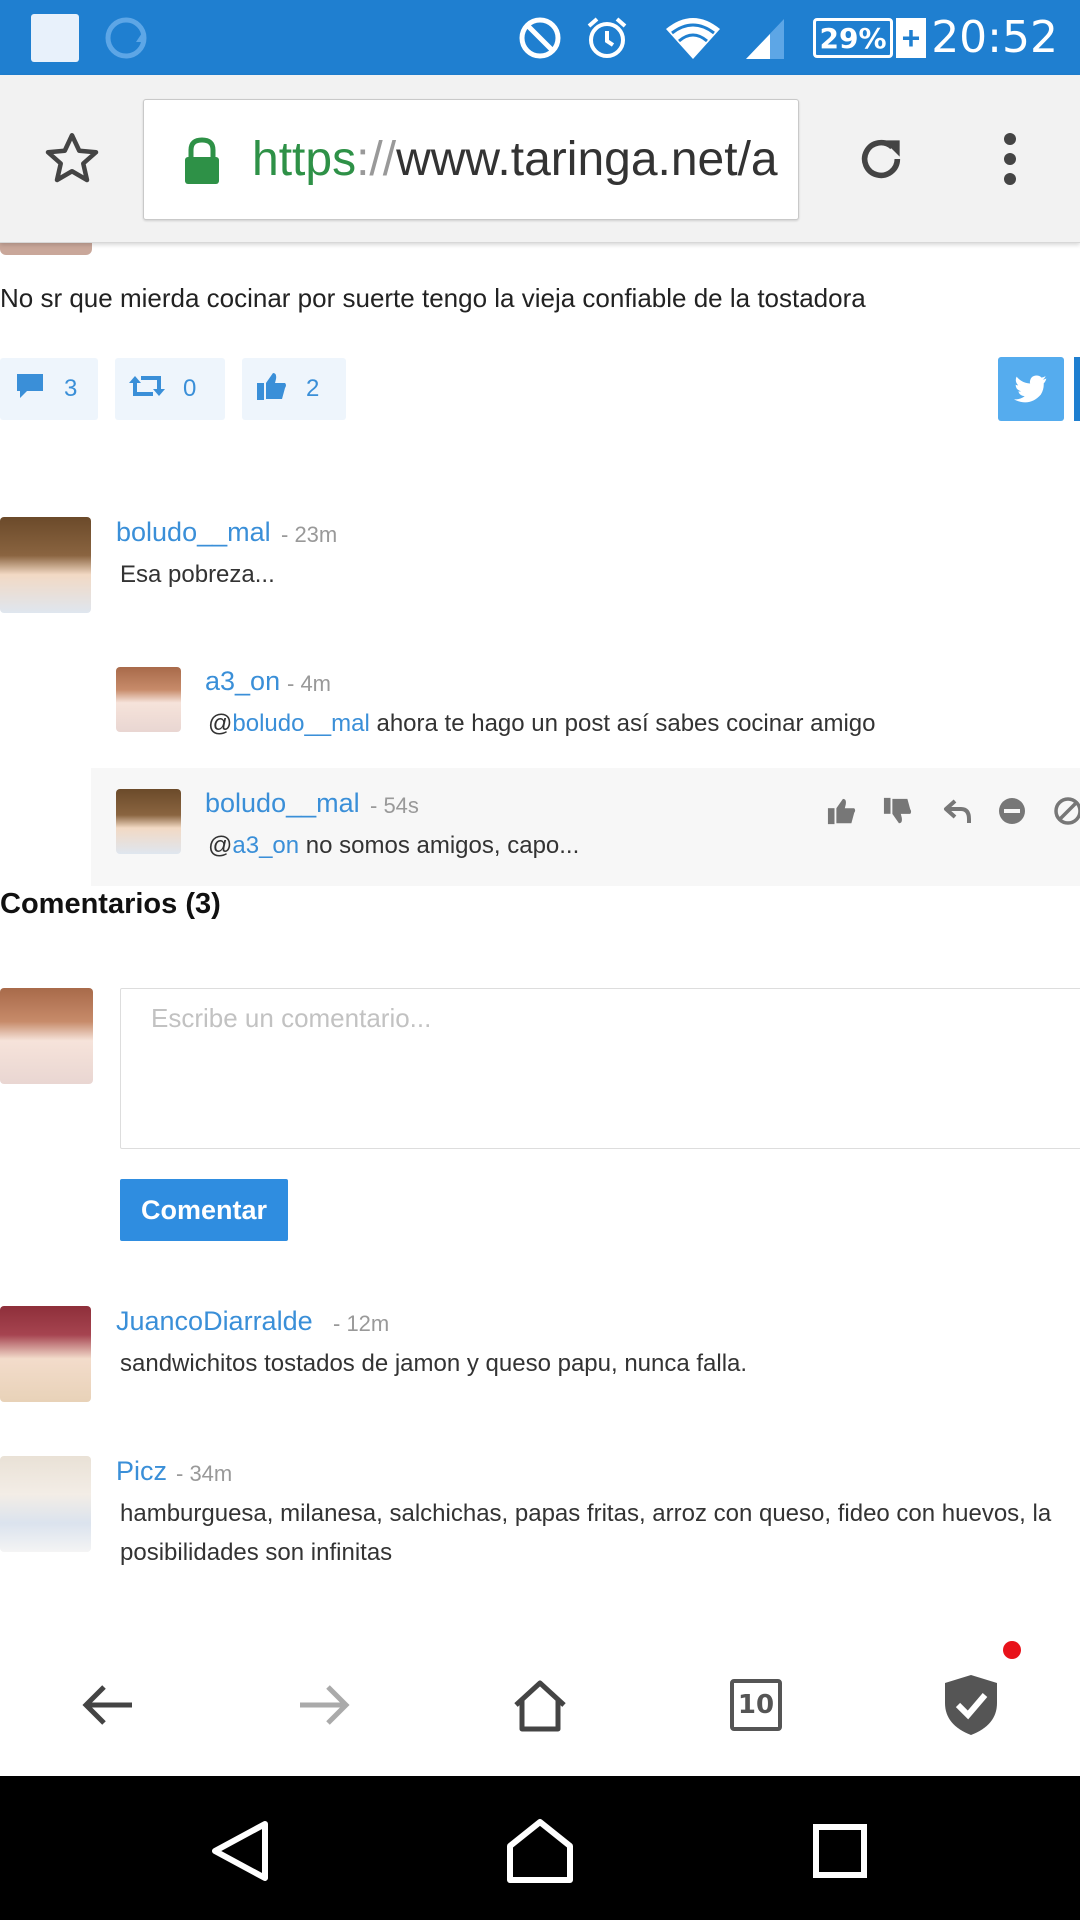  Describe the element at coordinates (46, 249) in the screenshot. I see `post-author-avatar` at that location.